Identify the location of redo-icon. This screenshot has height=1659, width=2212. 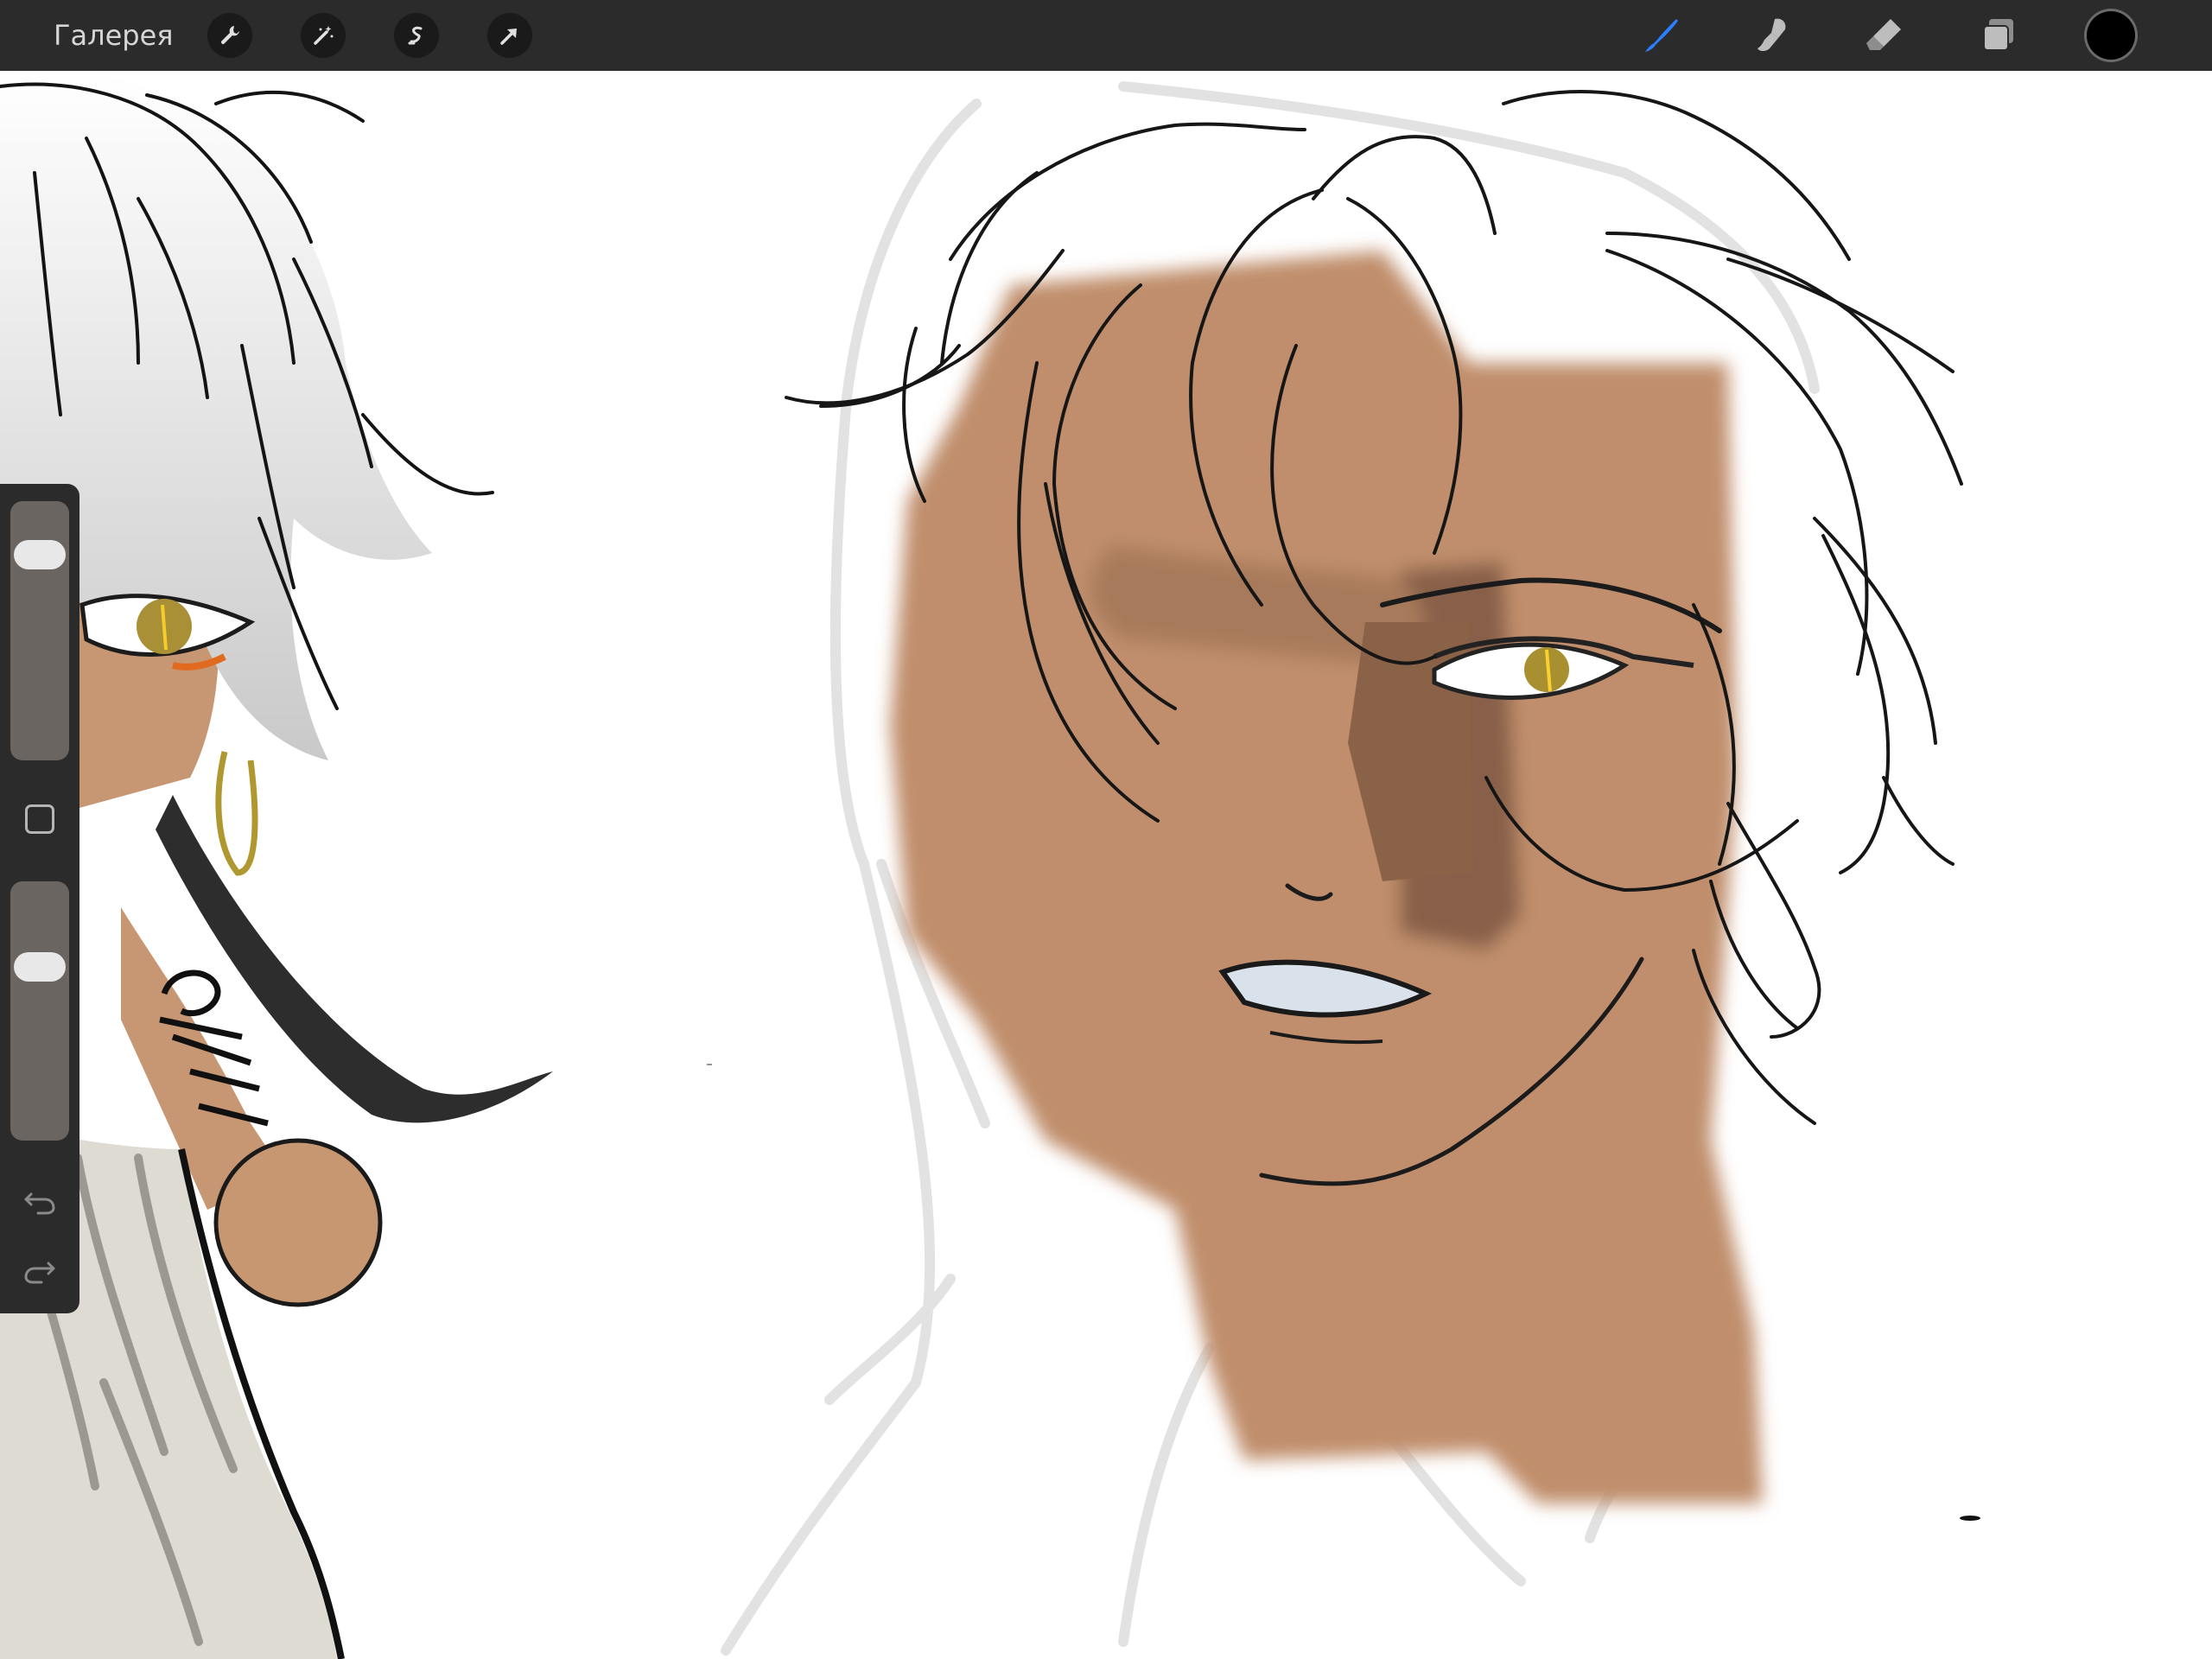
(39, 1273).